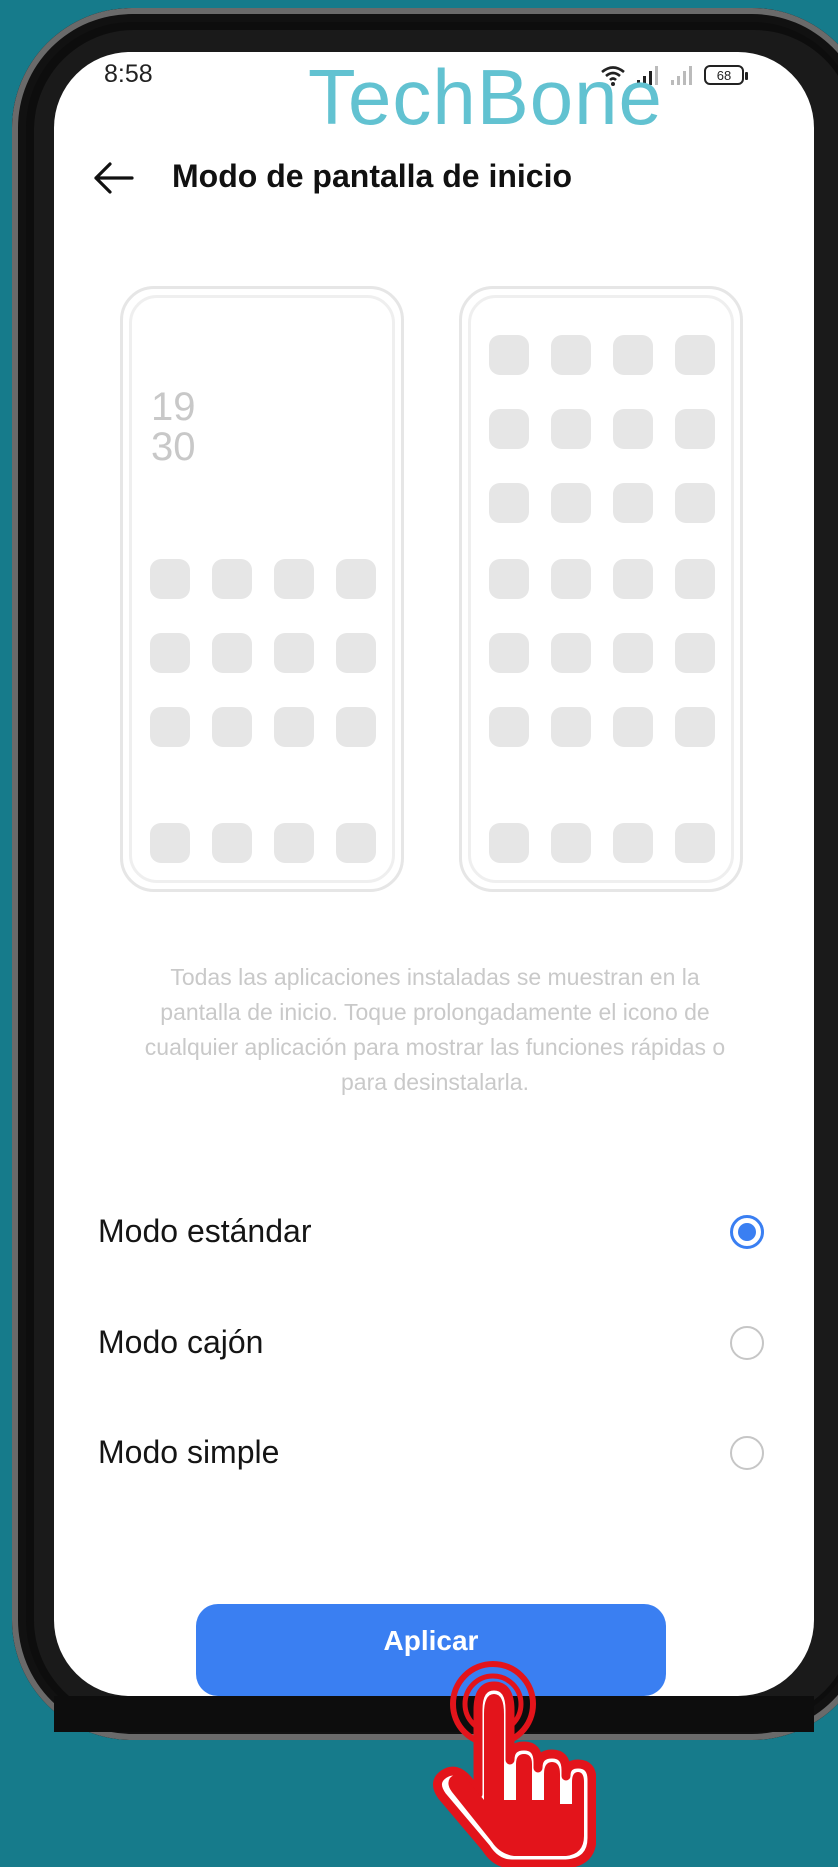  Describe the element at coordinates (747, 1232) in the screenshot. I see `radio-selected-icon` at that location.